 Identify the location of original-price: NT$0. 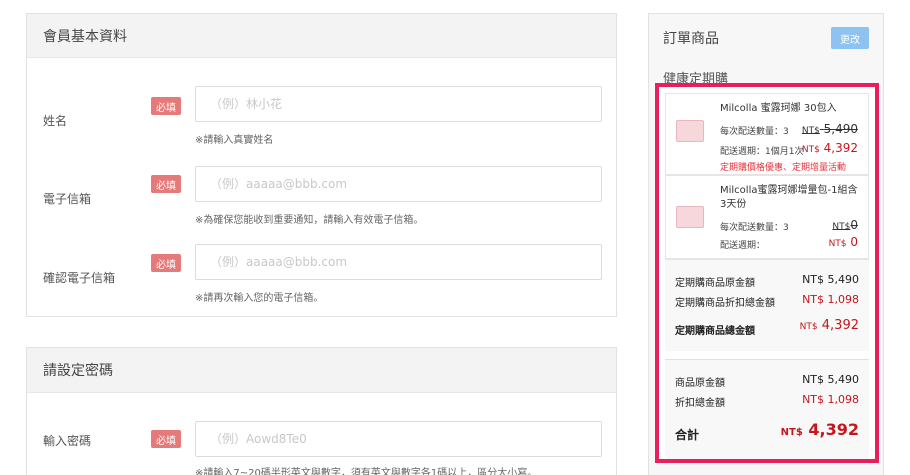
(845, 225).